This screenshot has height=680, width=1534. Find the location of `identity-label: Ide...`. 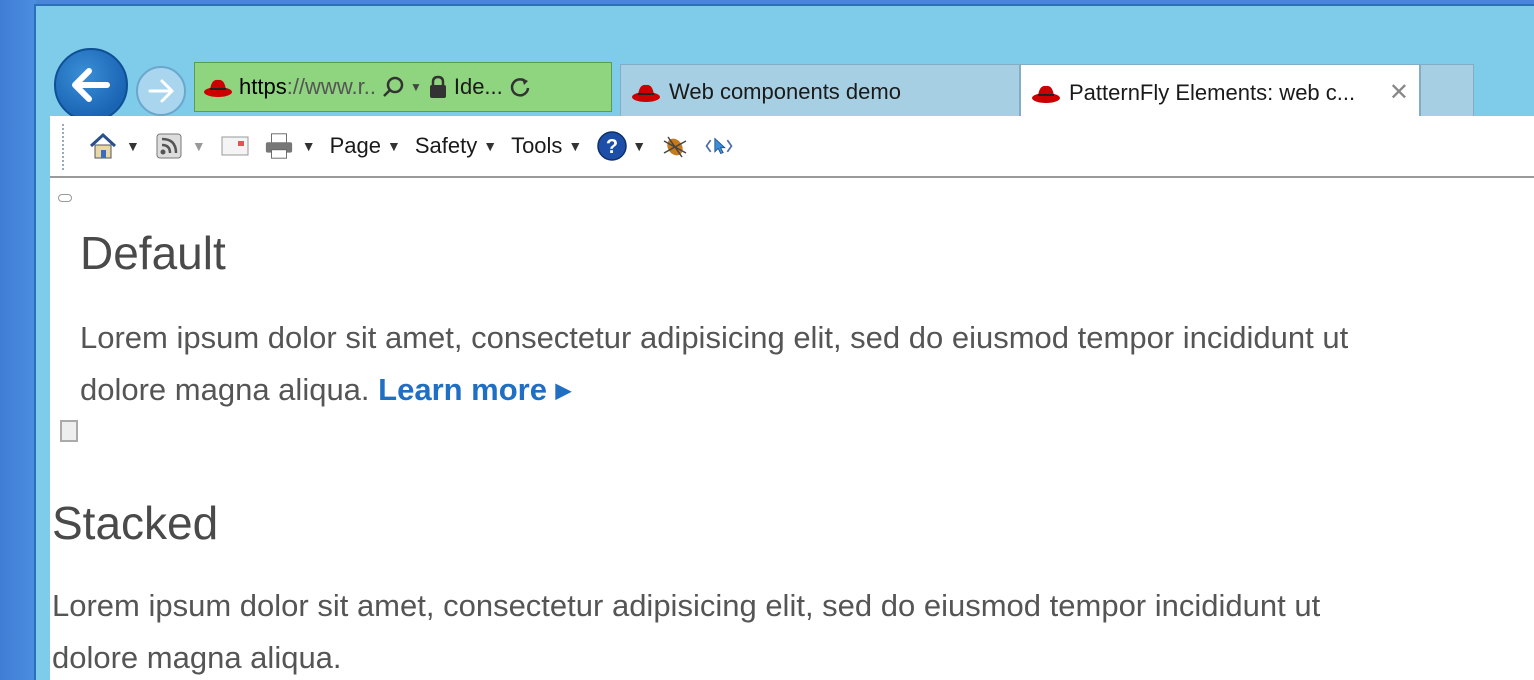

identity-label: Ide... is located at coordinates (478, 87).